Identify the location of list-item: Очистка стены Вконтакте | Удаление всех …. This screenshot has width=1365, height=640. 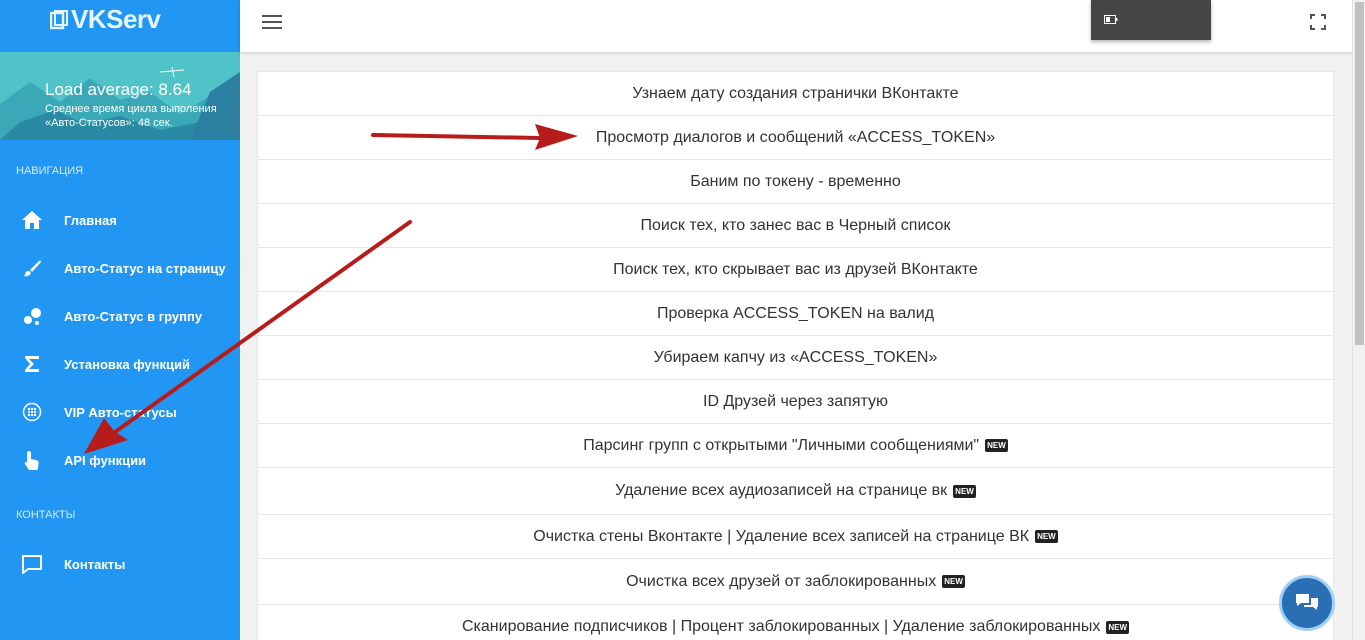
(795, 537).